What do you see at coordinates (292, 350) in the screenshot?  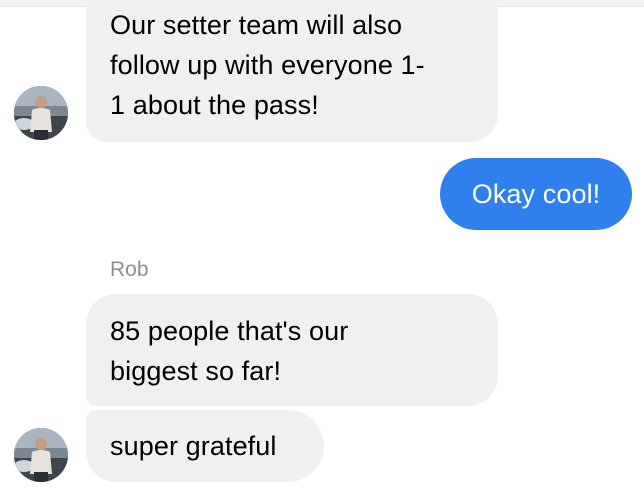 I see `message-bubble-incoming: 85 people that's our biggest so far!` at bounding box center [292, 350].